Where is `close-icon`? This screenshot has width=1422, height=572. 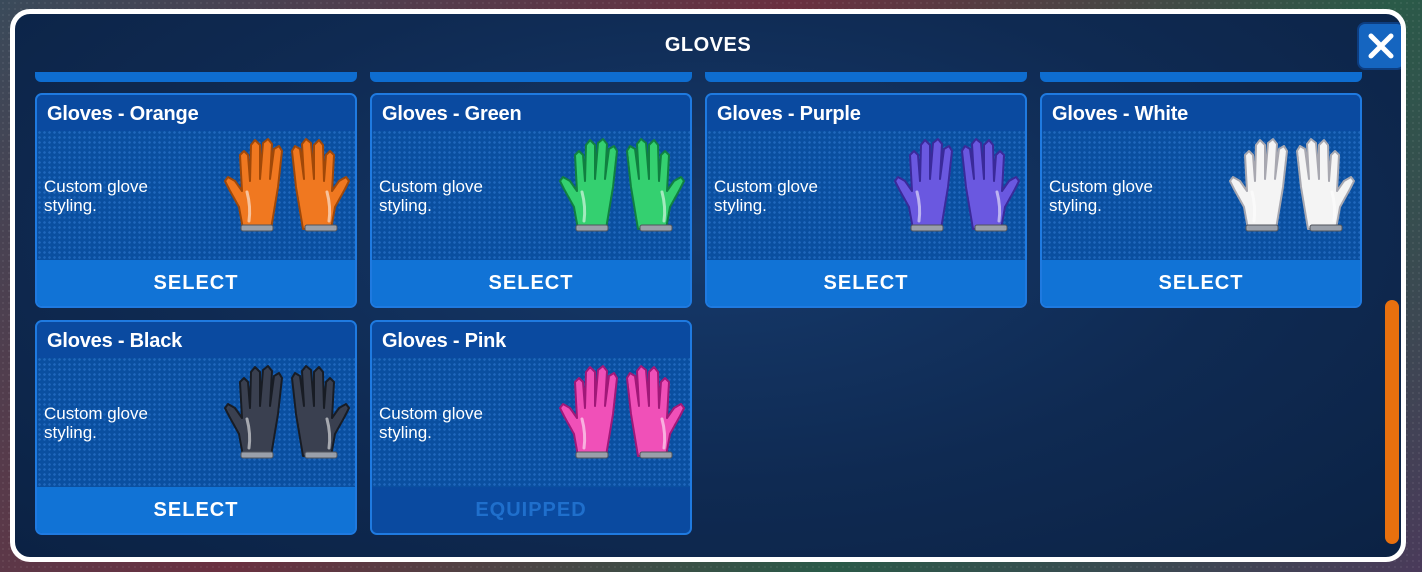 close-icon is located at coordinates (1381, 46).